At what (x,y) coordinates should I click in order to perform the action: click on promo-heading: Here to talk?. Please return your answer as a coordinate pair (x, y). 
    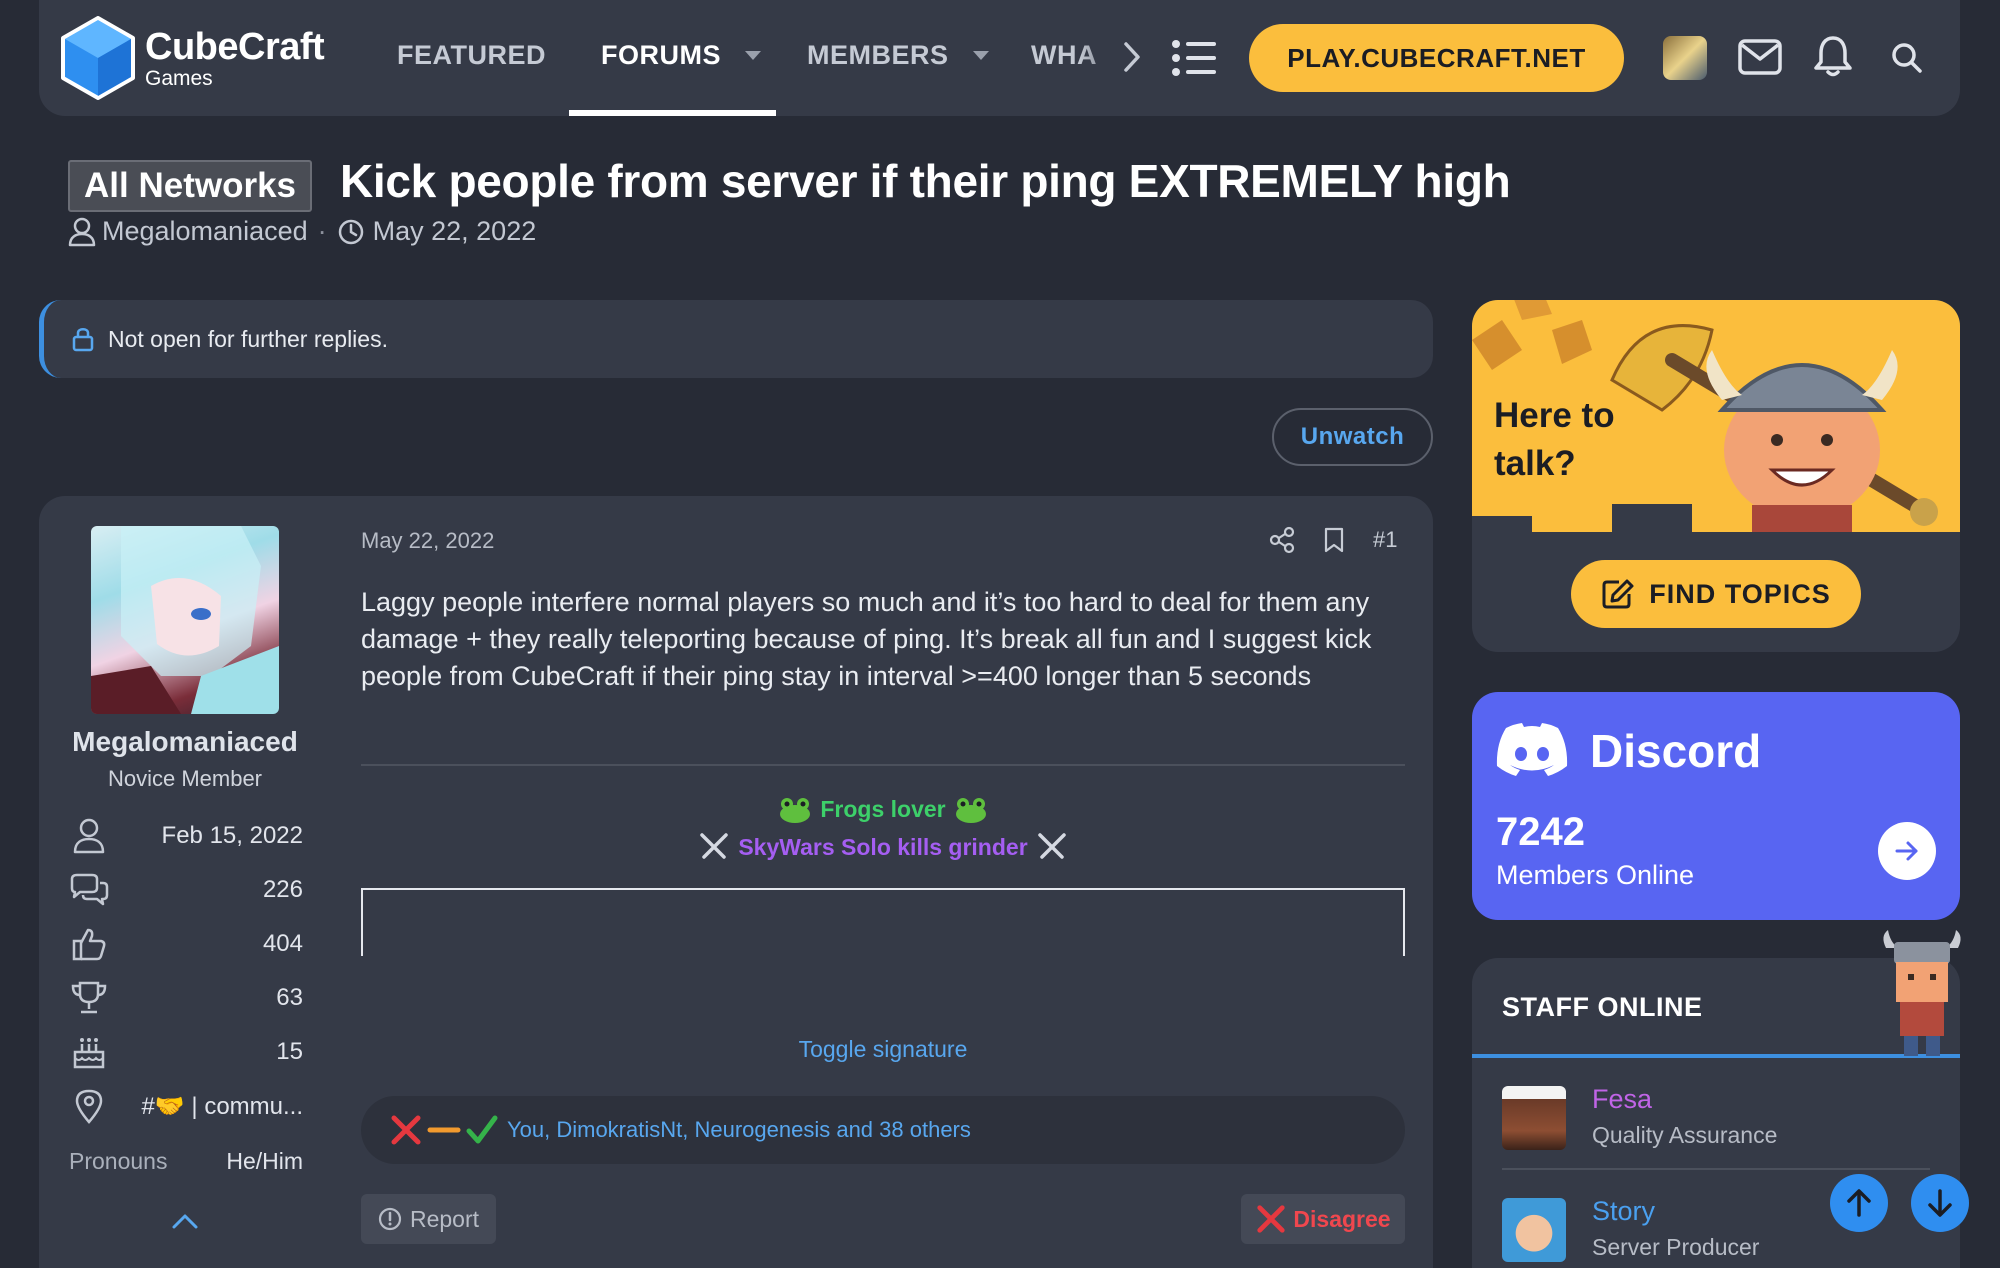
    Looking at the image, I should click on (1554, 439).